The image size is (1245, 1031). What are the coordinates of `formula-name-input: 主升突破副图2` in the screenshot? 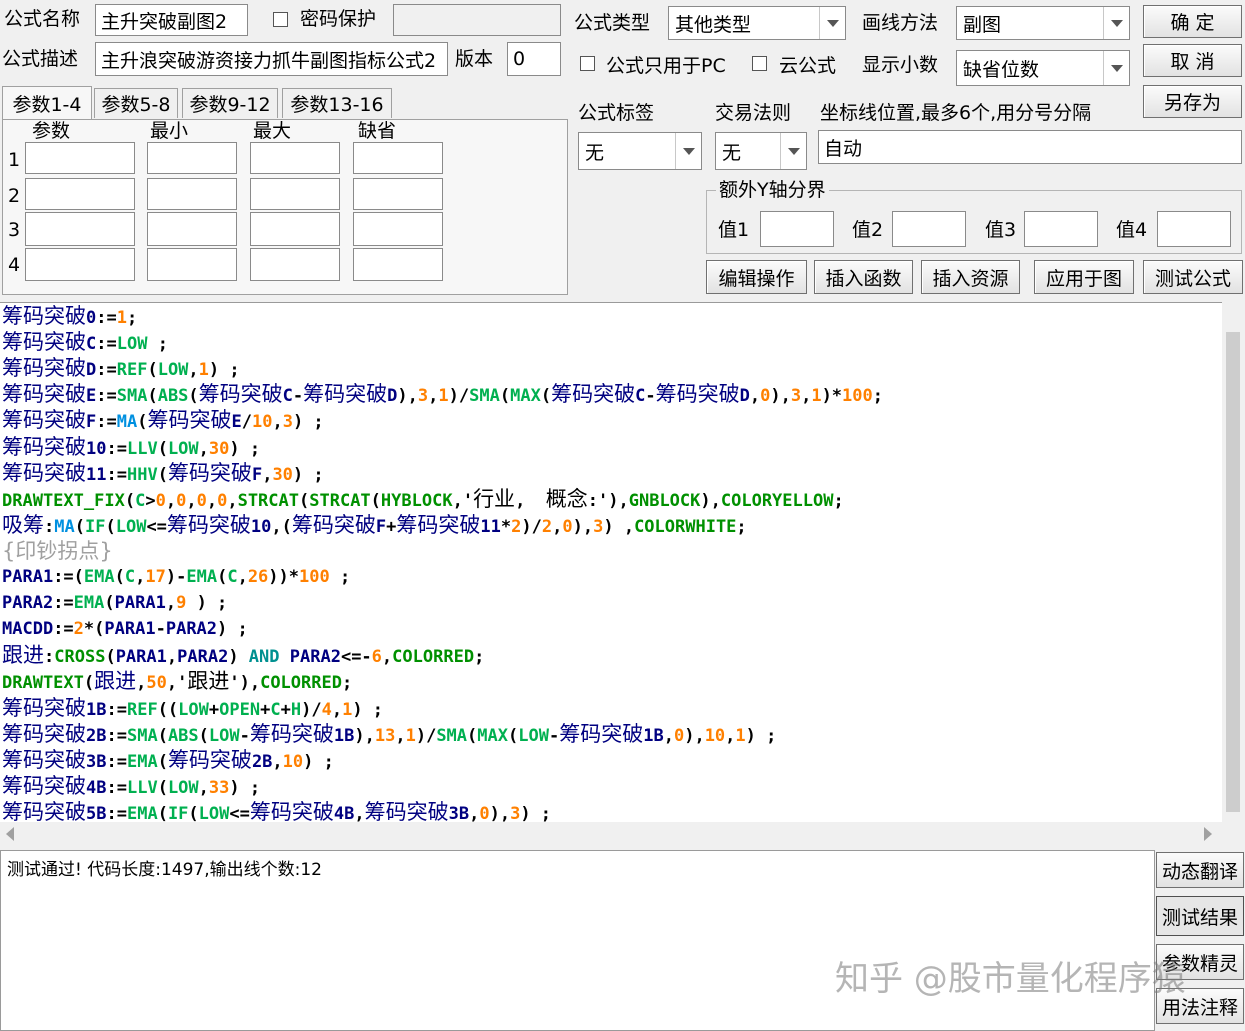 It's located at (171, 20).